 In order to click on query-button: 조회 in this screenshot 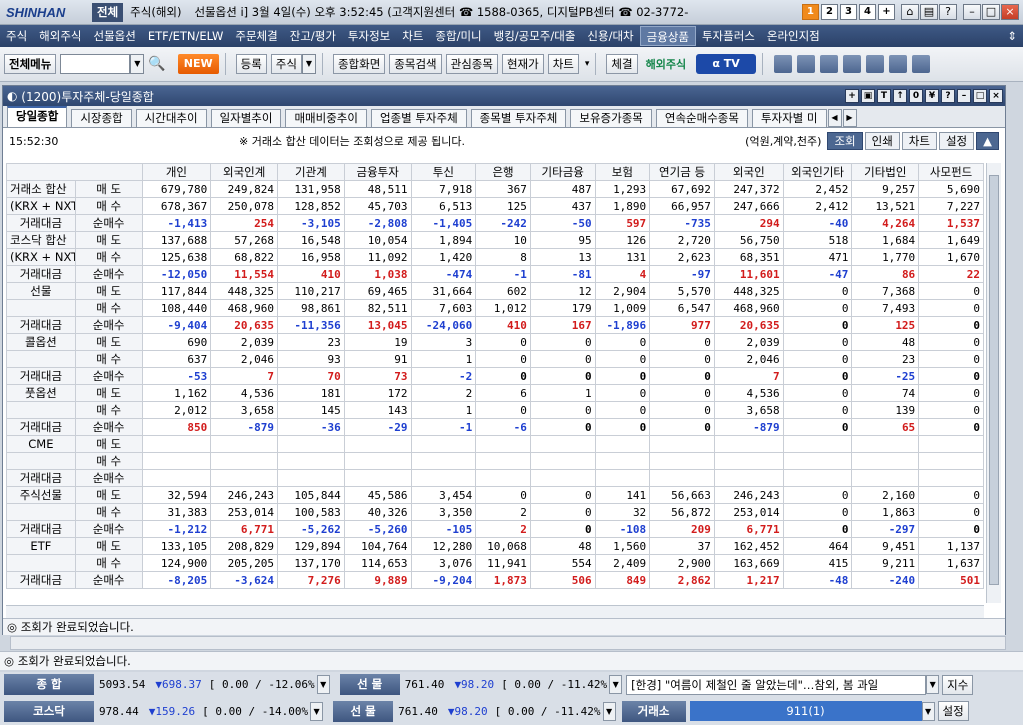, I will do `click(845, 141)`.